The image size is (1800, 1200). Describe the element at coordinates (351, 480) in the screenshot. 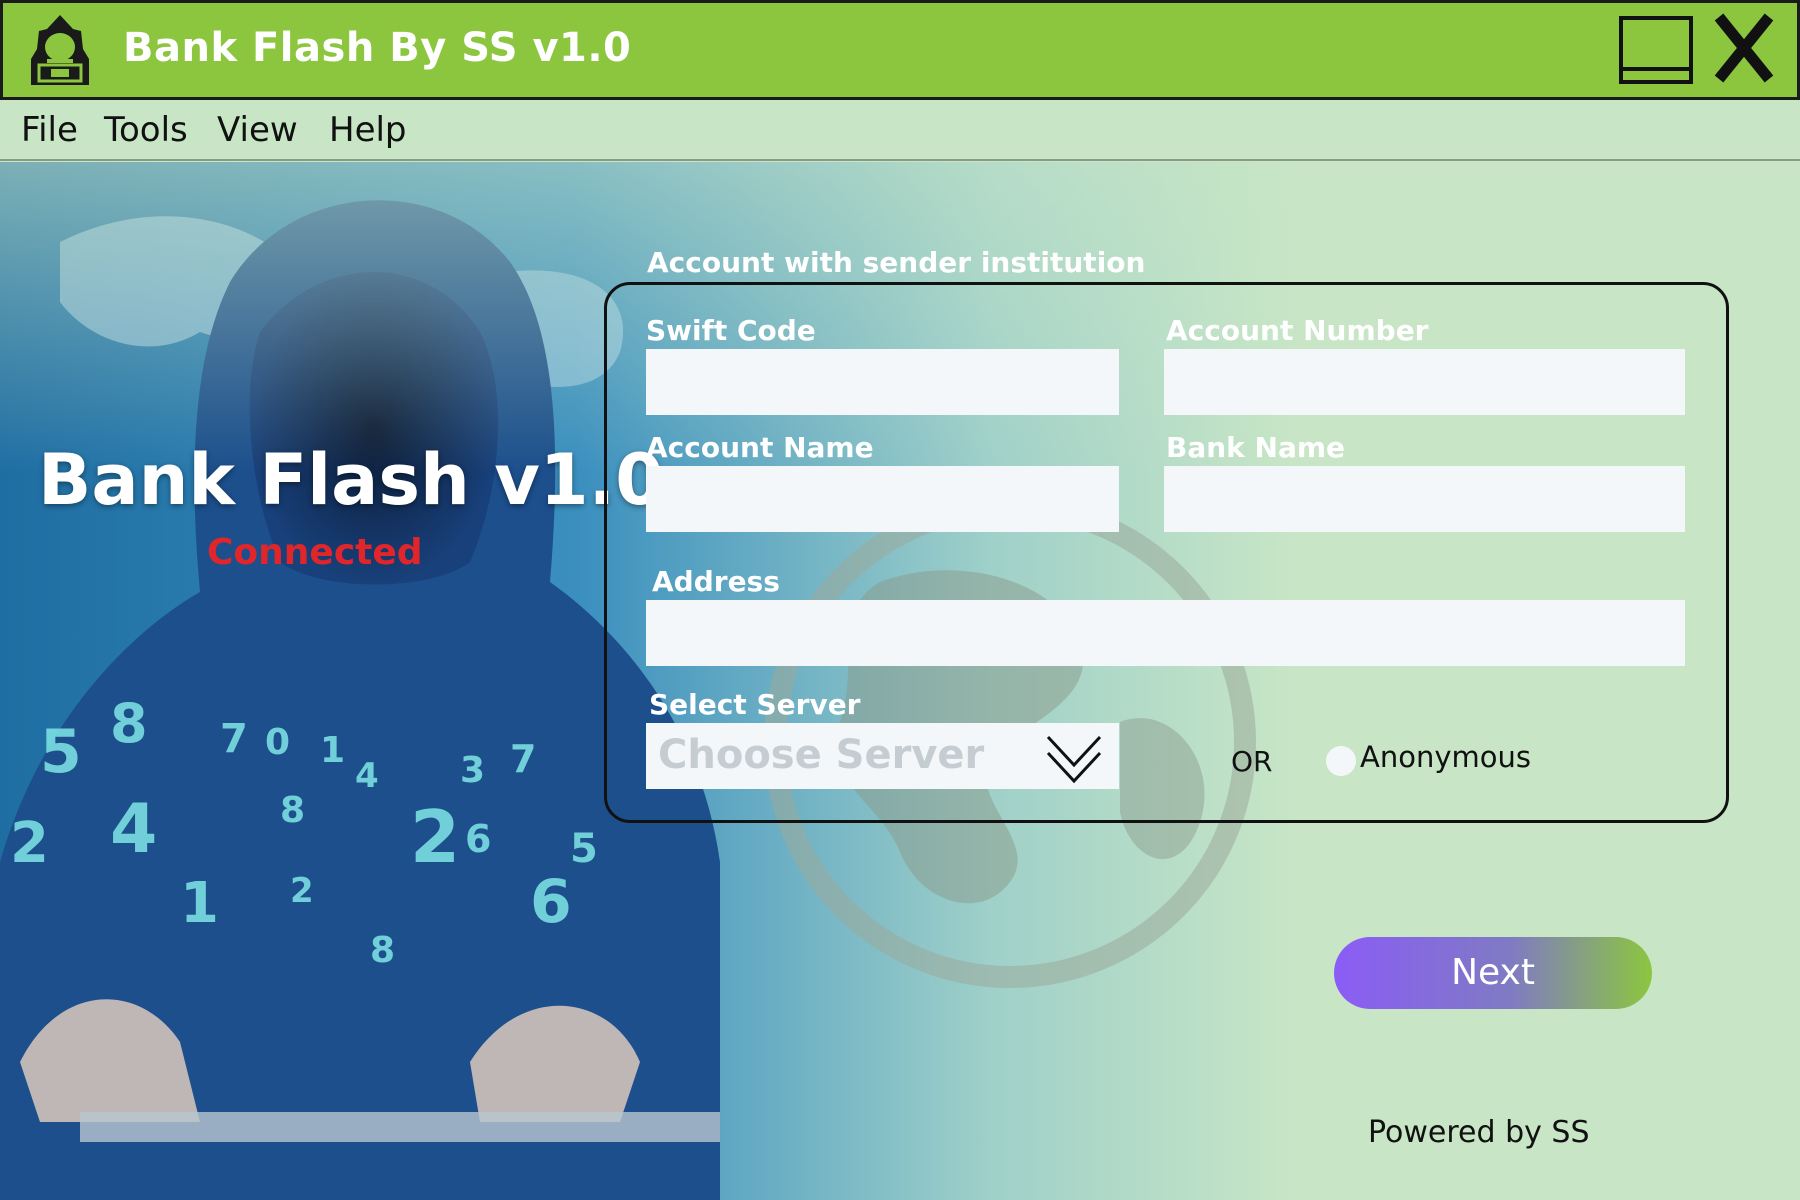

I see `hero-title: Bank Flash v1.0` at that location.